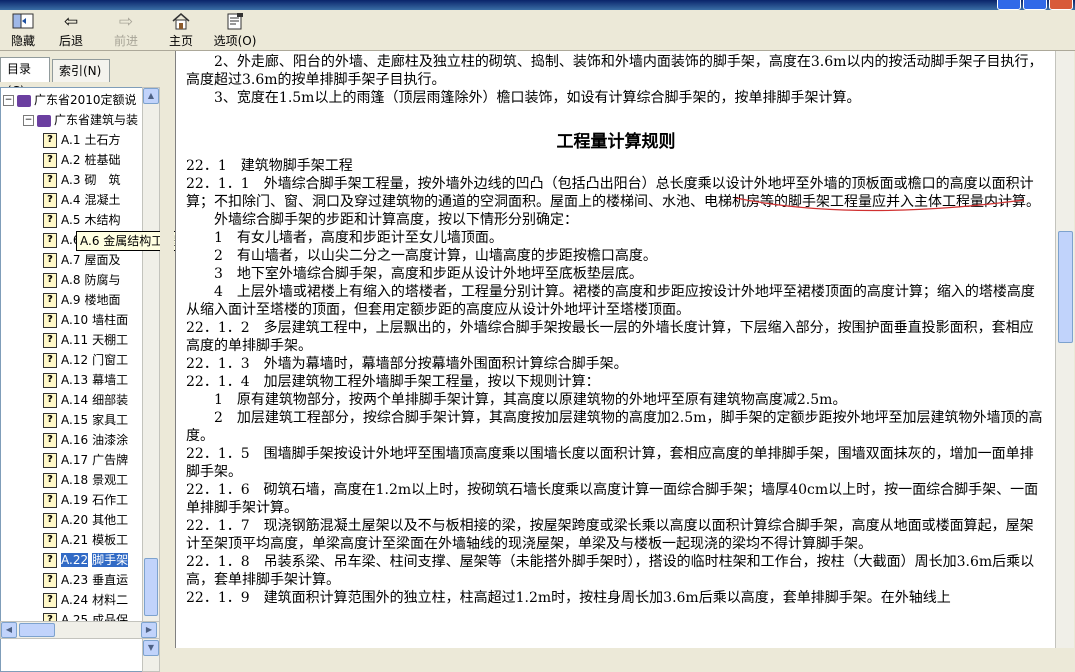 This screenshot has height=672, width=1075. I want to click on tree-hscroll-thumb, so click(37, 630).